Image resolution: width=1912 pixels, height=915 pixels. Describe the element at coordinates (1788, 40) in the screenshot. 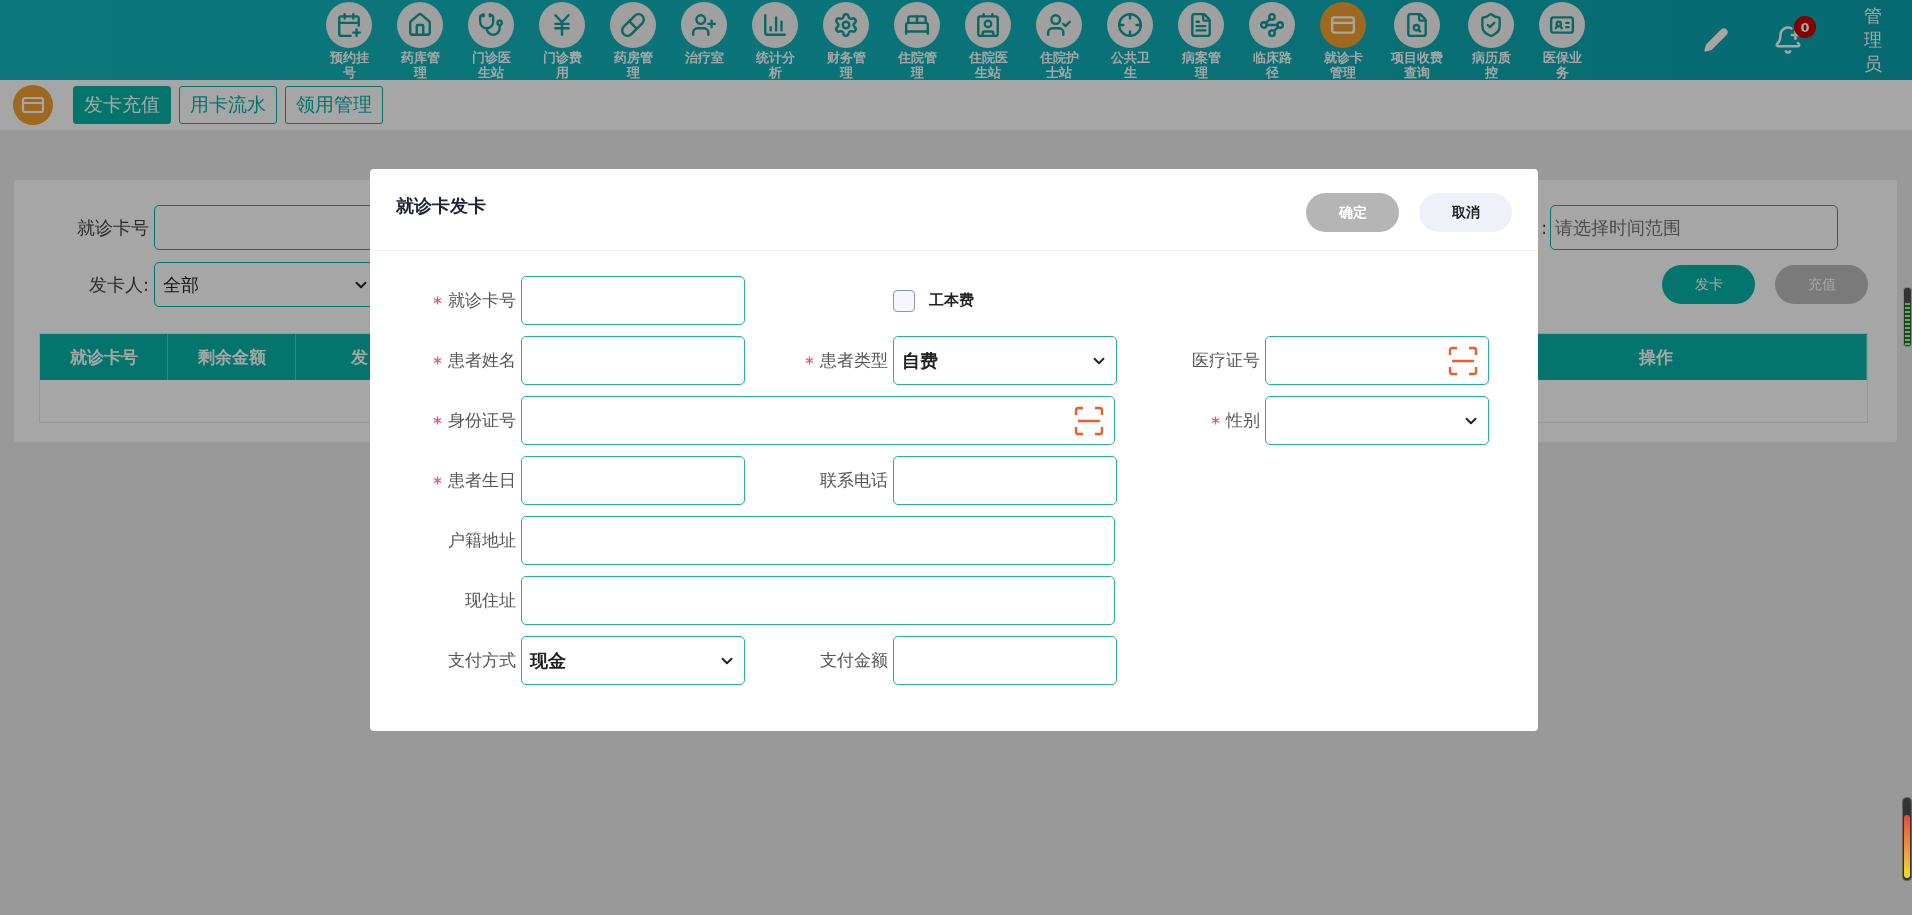

I see `bell-icon` at that location.